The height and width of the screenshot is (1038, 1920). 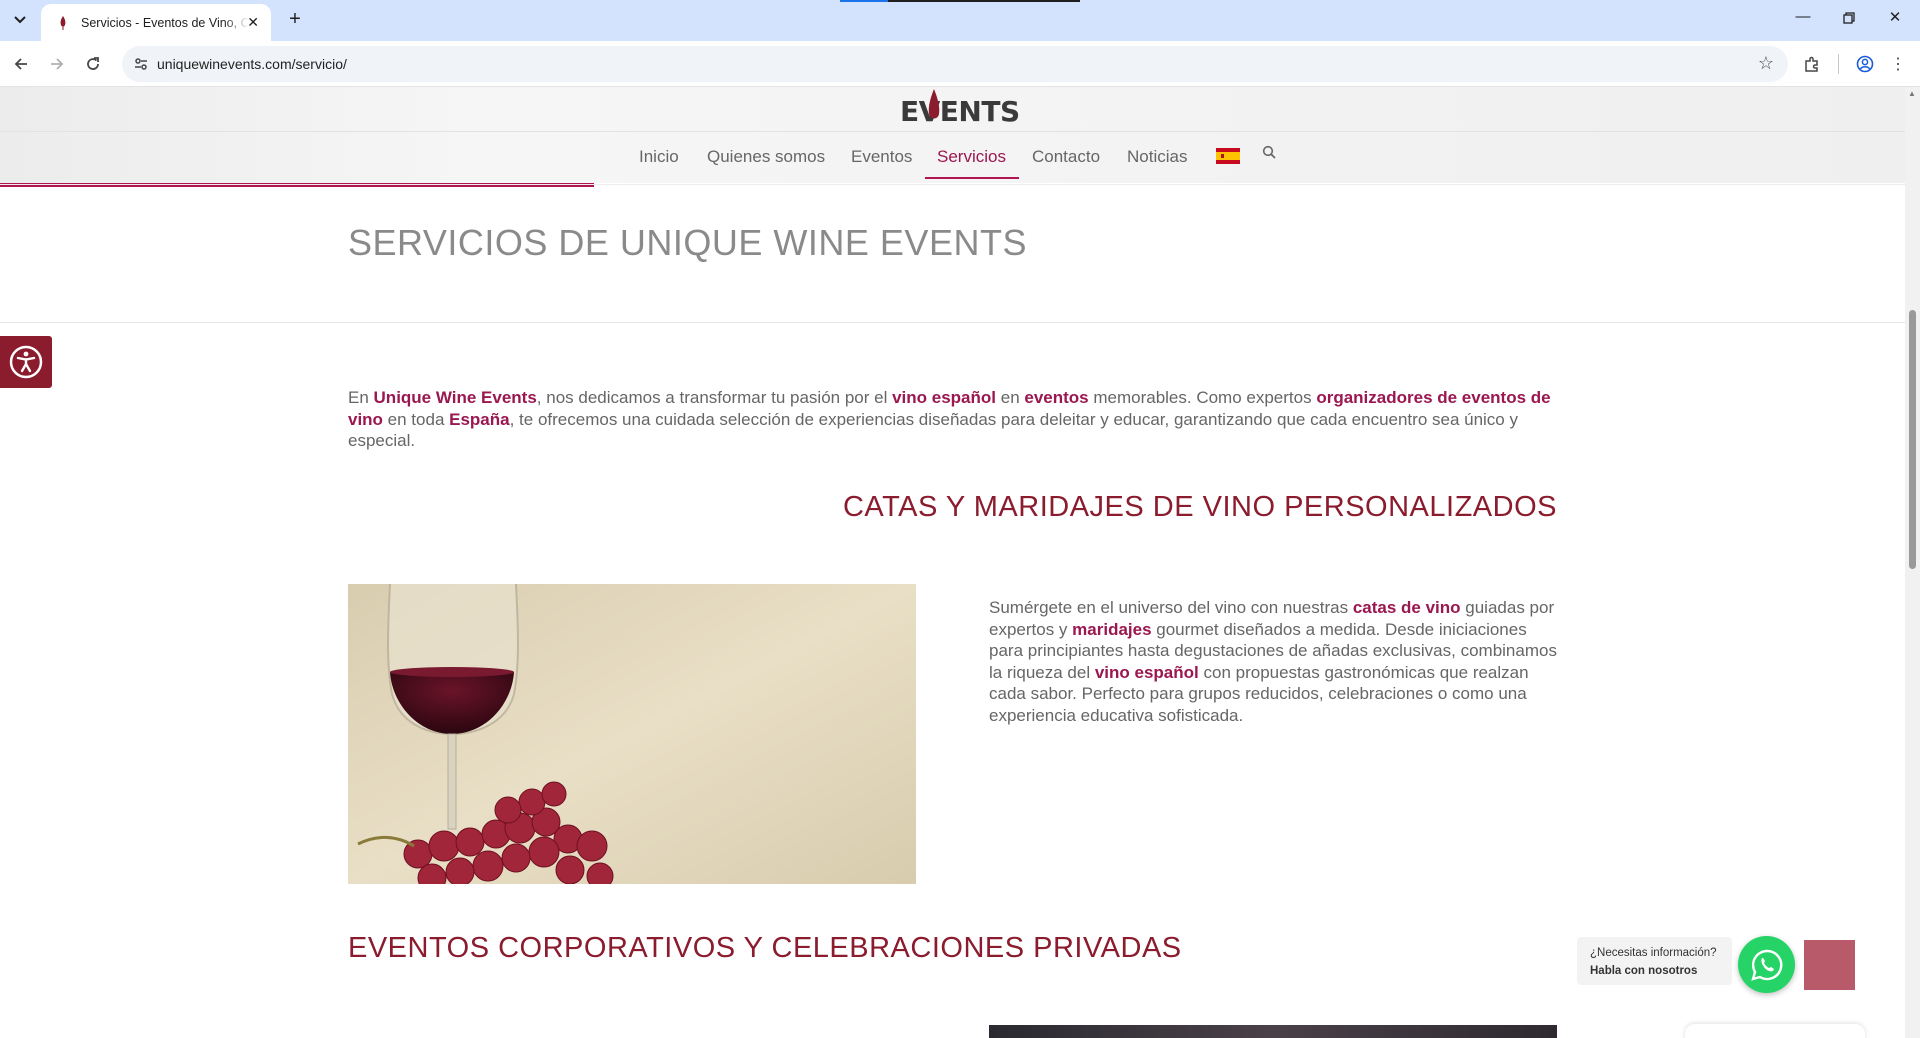 What do you see at coordinates (972, 178) in the screenshot?
I see `active-menu-underline` at bounding box center [972, 178].